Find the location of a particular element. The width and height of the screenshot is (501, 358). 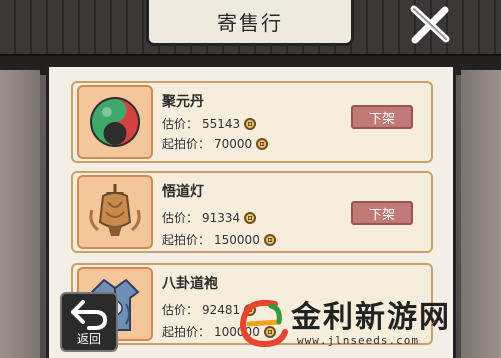

estimate-value: 55143 is located at coordinates (221, 123).